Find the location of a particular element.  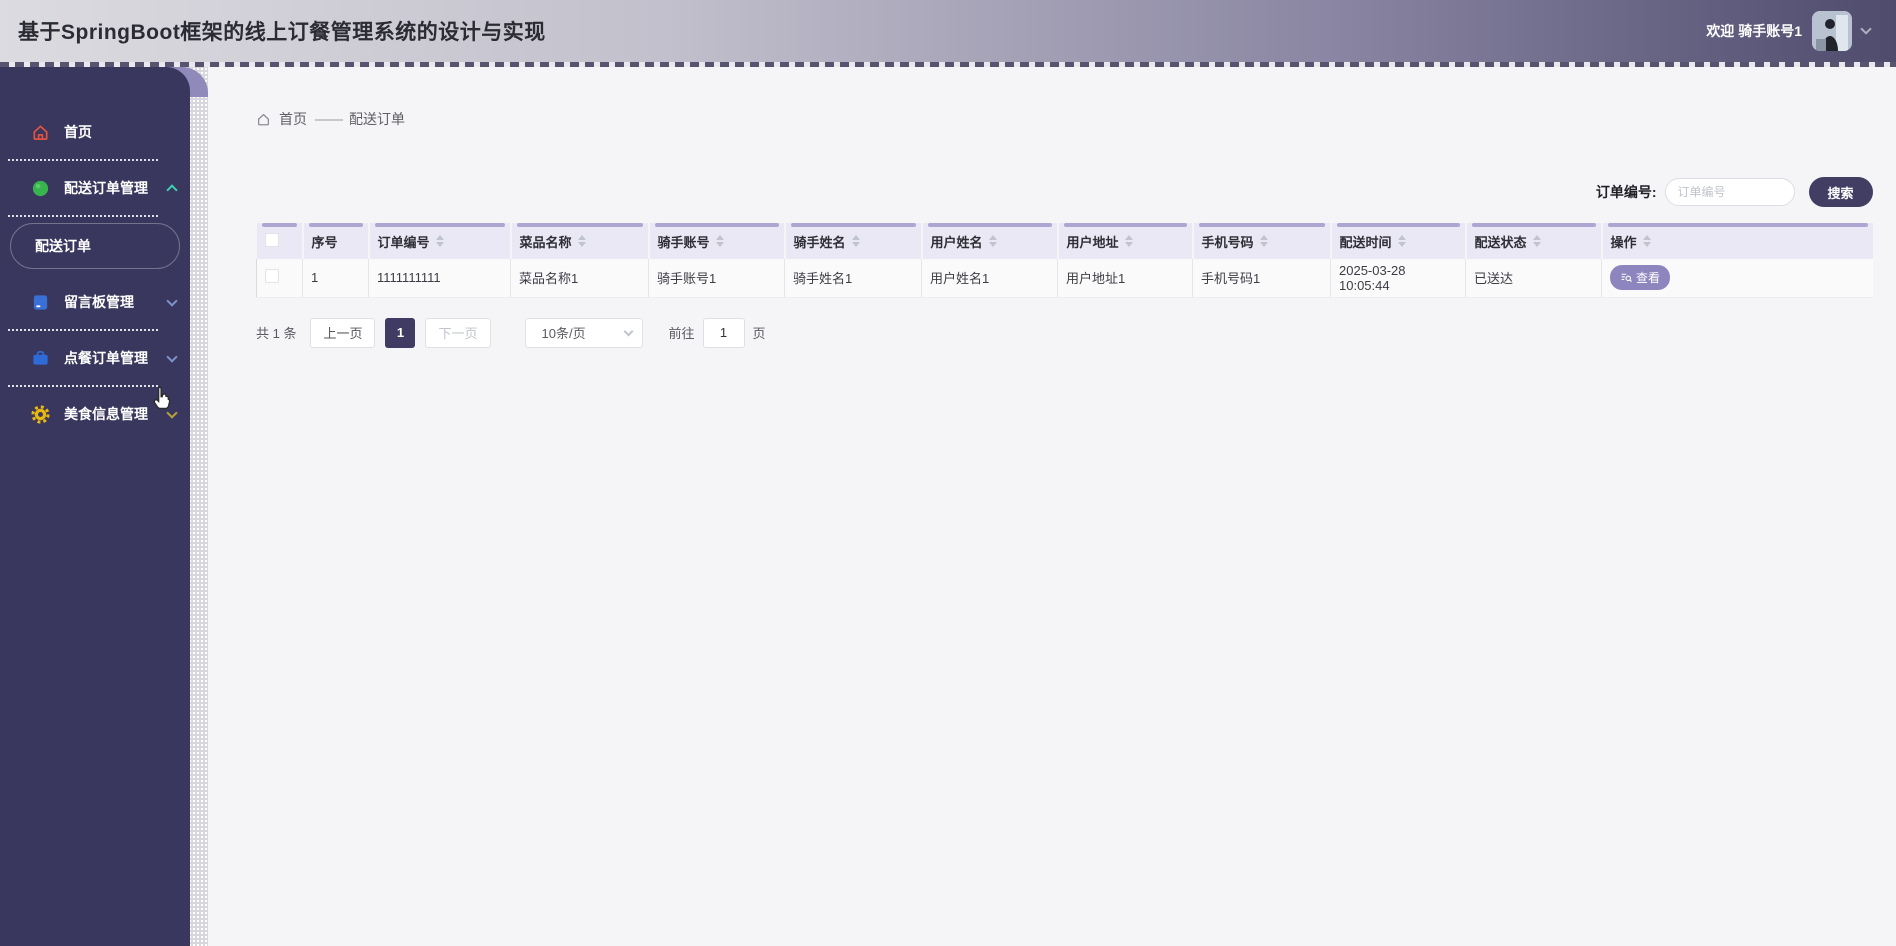

column-header-order-number: 订单编号 is located at coordinates (439, 241).